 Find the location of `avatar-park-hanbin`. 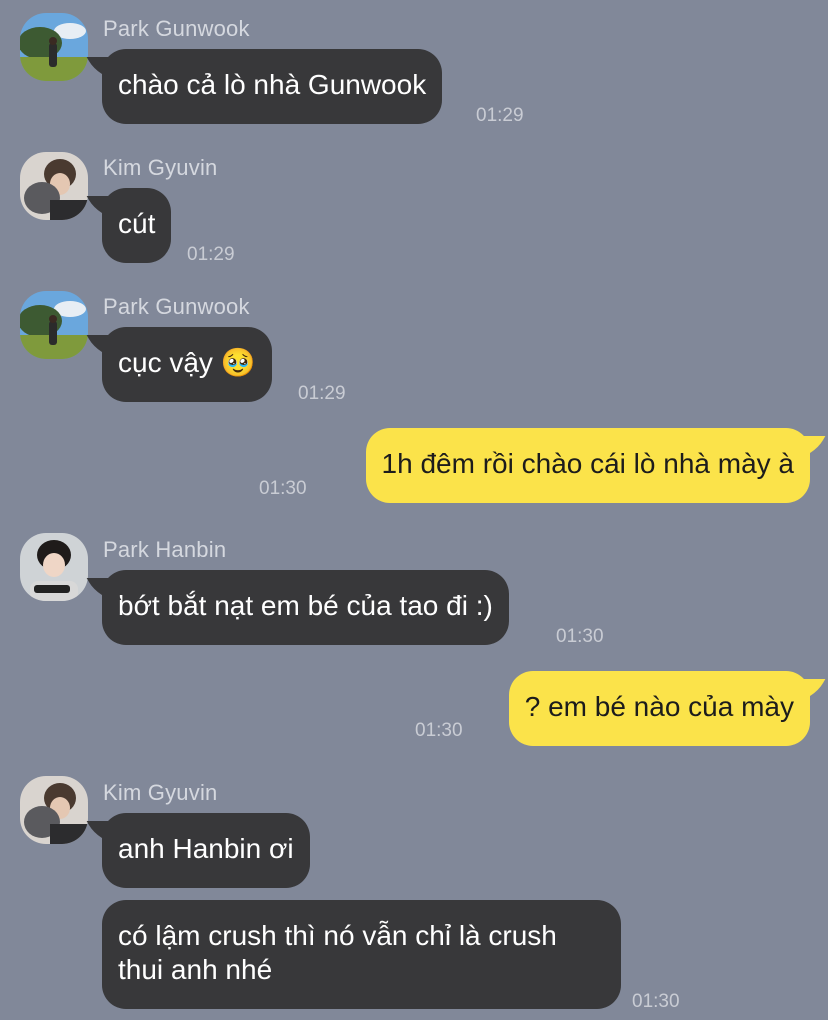

avatar-park-hanbin is located at coordinates (54, 567).